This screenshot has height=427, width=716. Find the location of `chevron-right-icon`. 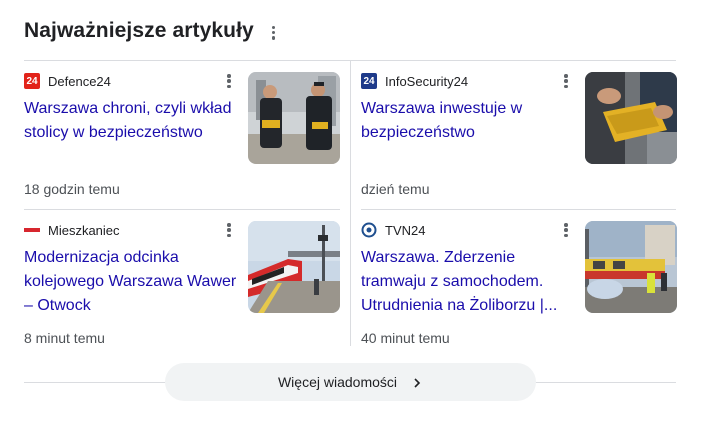

chevron-right-icon is located at coordinates (417, 382).